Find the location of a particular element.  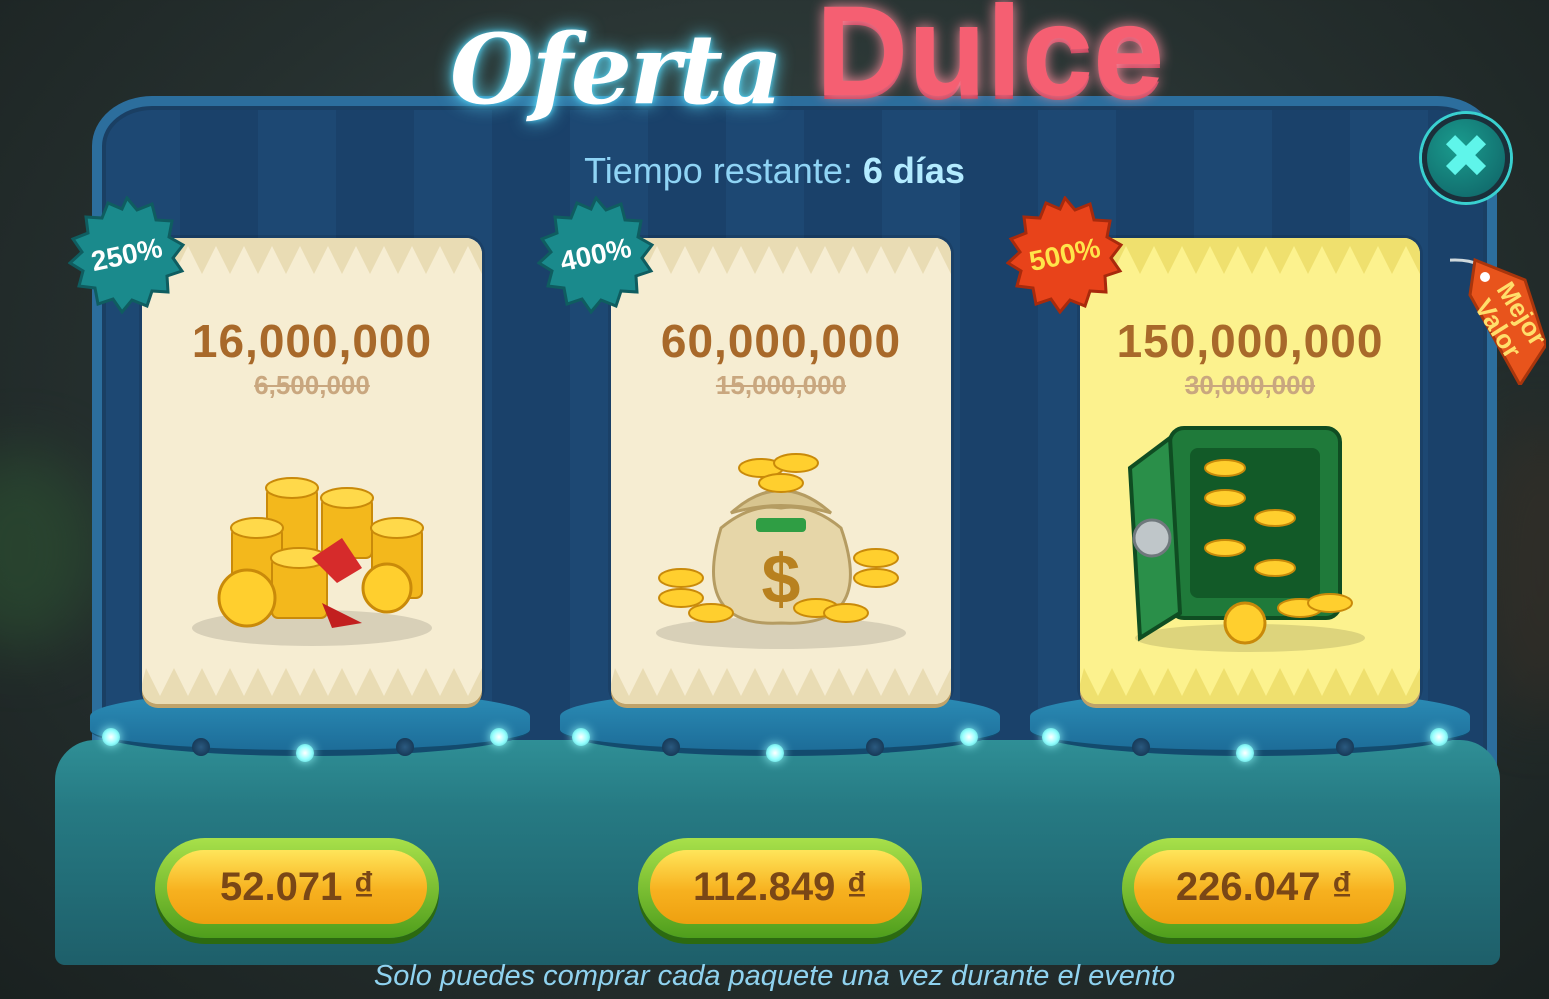

title-dulce: Dulce is located at coordinates (990, 61).